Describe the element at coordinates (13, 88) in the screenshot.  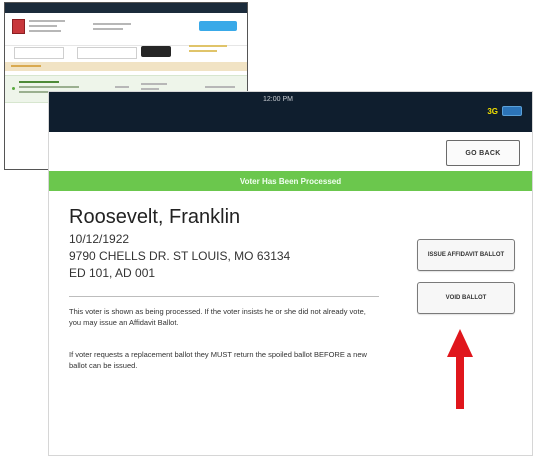
I see `inset-status-dot` at that location.